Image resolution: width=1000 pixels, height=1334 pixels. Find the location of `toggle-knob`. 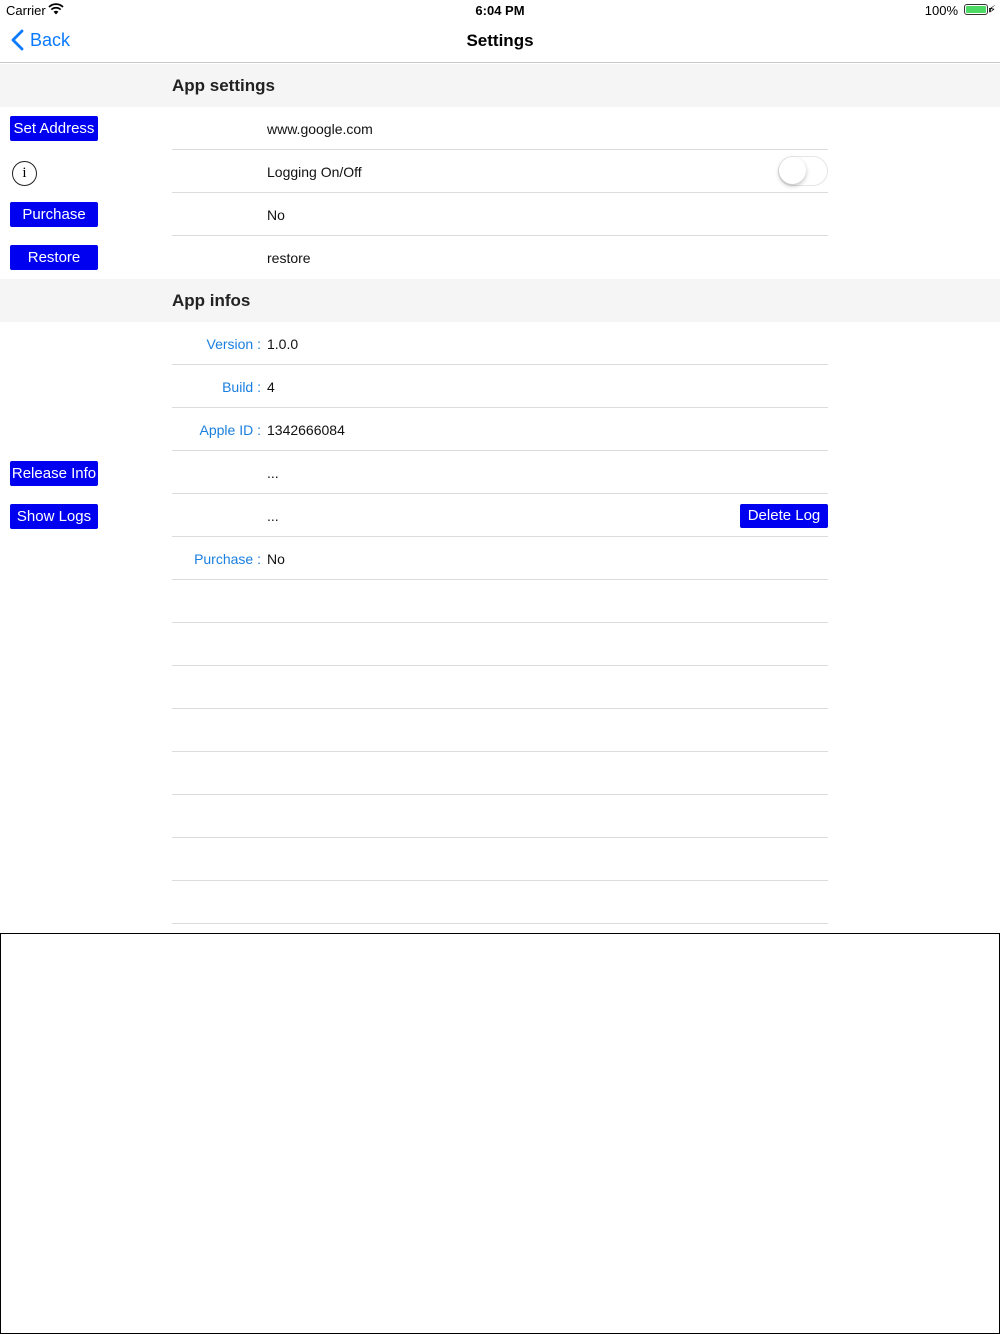

toggle-knob is located at coordinates (792, 170).